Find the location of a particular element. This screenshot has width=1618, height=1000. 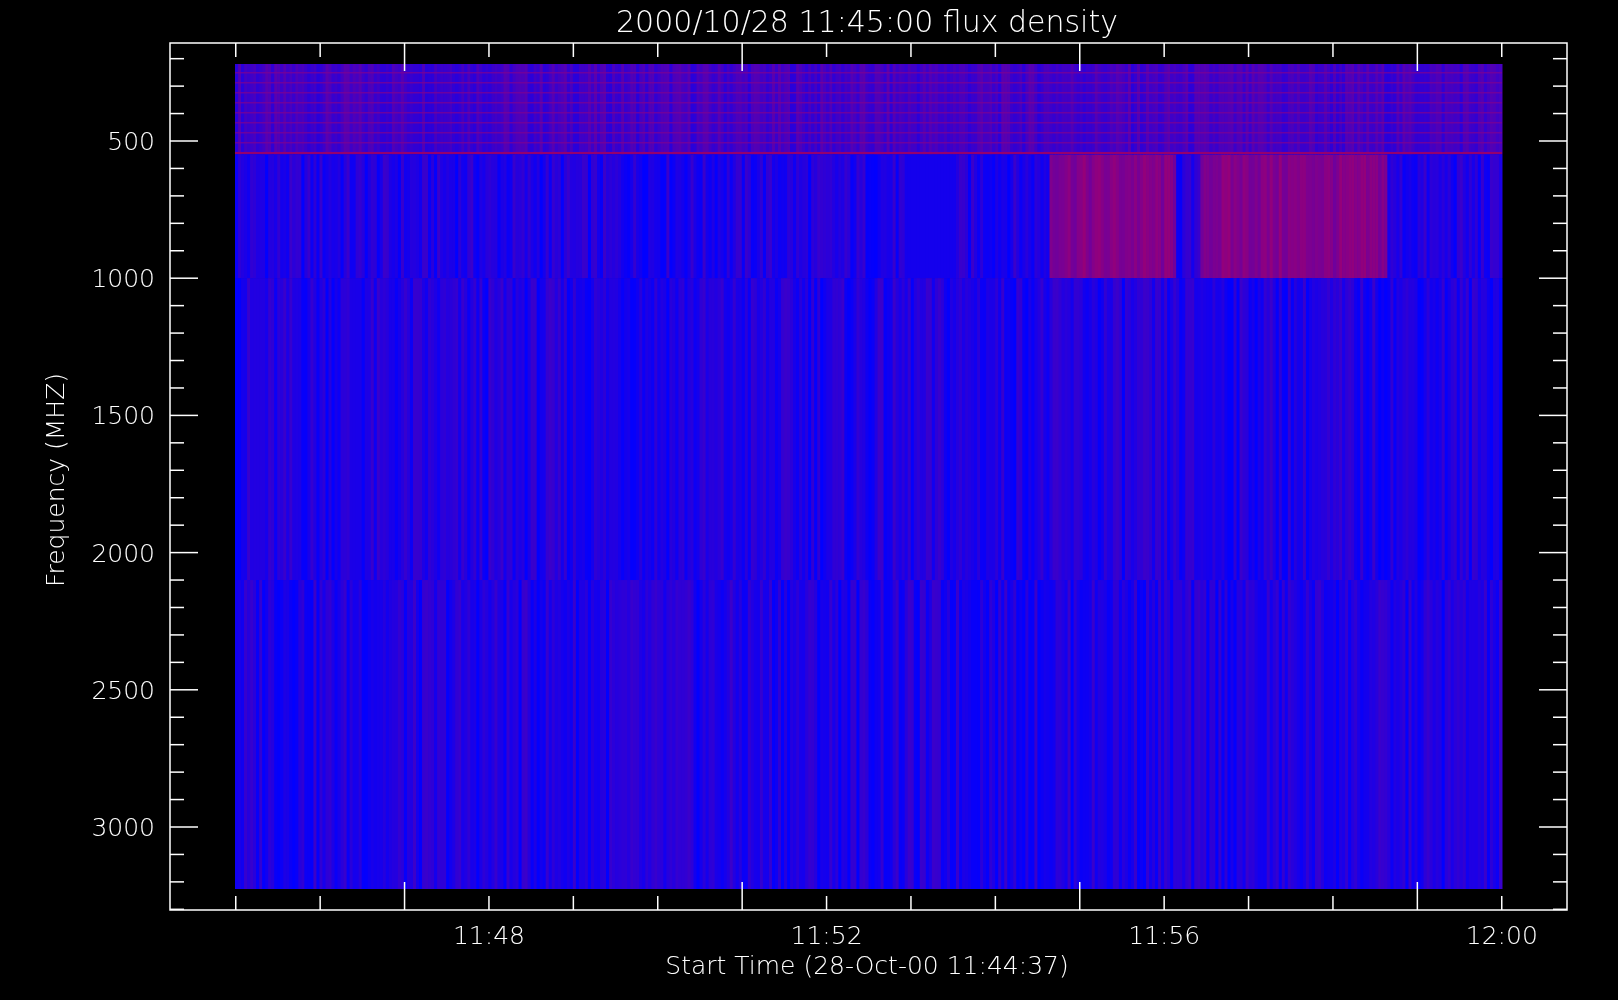

plot-title: 2000/10/28 11:45:00 flux density is located at coordinates (867, 21).